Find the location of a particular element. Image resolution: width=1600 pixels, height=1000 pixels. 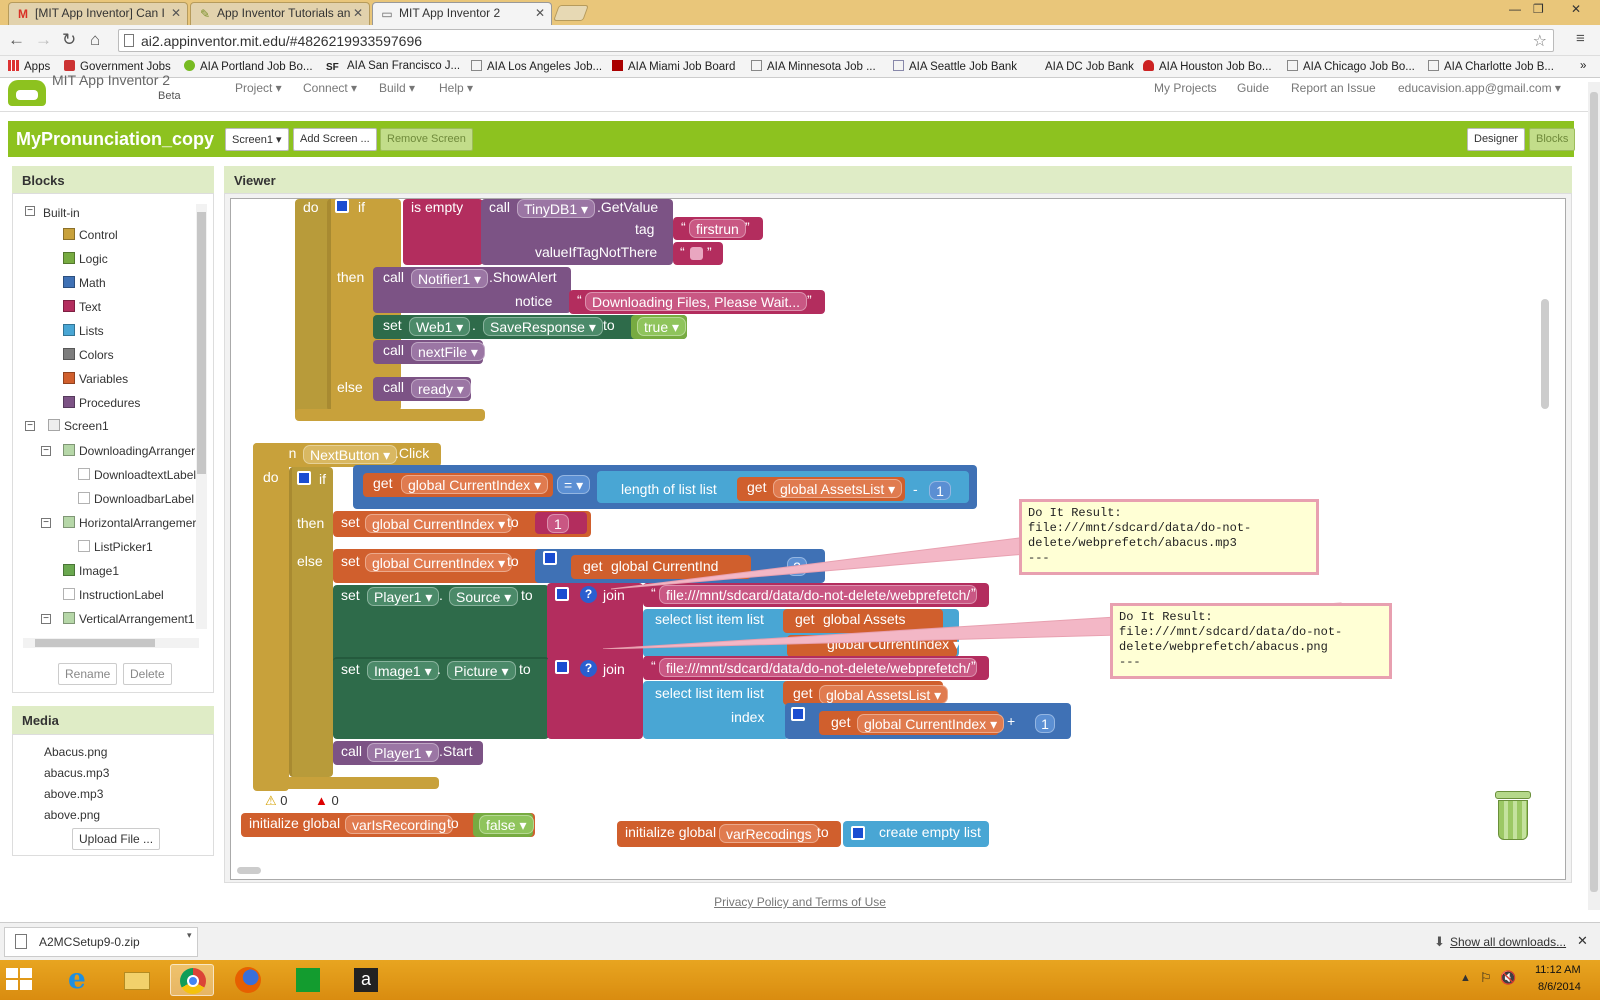

tinydb-dropdown: TinyDB1 ▾ is located at coordinates (556, 208).